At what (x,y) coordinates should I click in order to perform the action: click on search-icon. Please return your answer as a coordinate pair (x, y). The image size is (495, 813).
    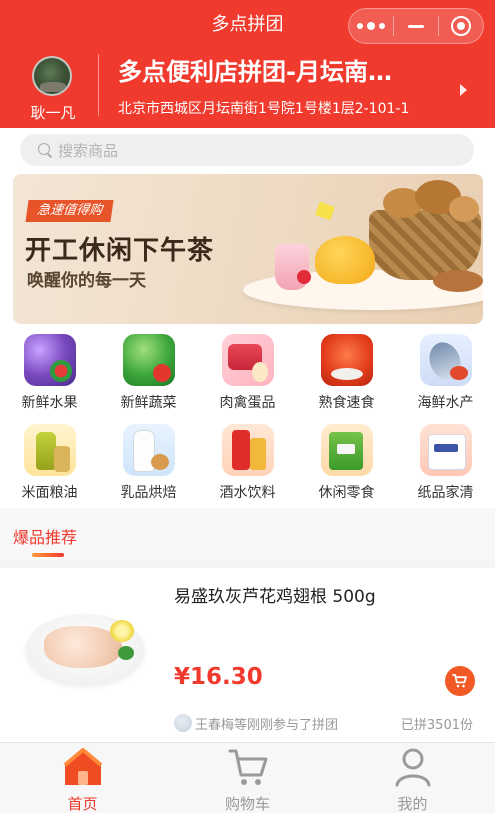
    Looking at the image, I should click on (45, 150).